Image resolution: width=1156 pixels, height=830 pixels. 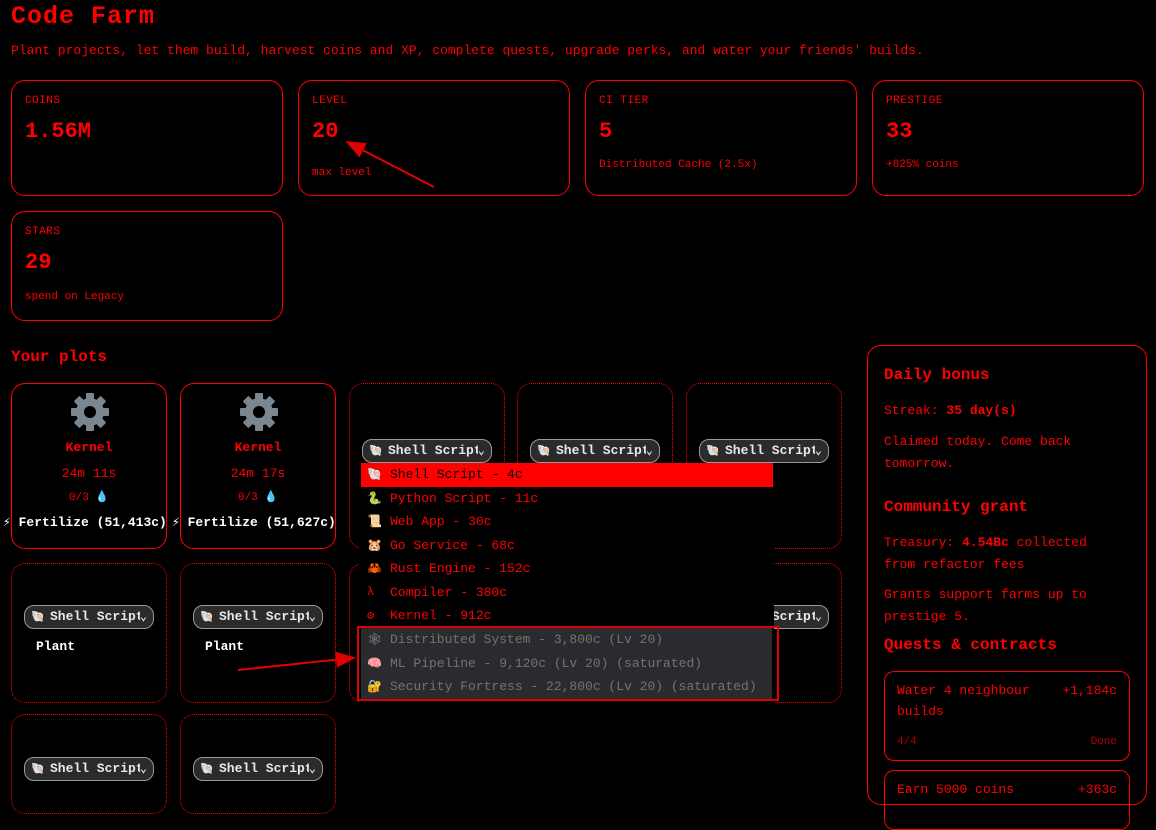 What do you see at coordinates (371, 592) in the screenshot?
I see `lambda-icon: λ` at bounding box center [371, 592].